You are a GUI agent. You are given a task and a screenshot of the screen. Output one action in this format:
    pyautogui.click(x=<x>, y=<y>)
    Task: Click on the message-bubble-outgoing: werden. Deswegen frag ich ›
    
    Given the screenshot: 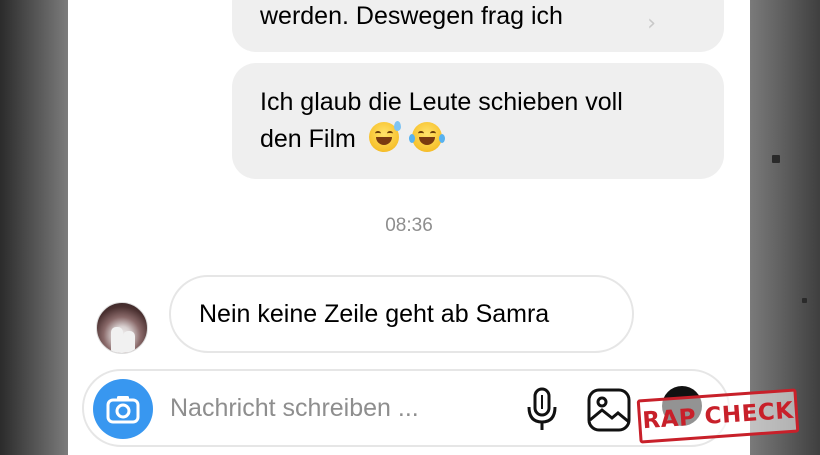 What is the action you would take?
    pyautogui.click(x=478, y=26)
    